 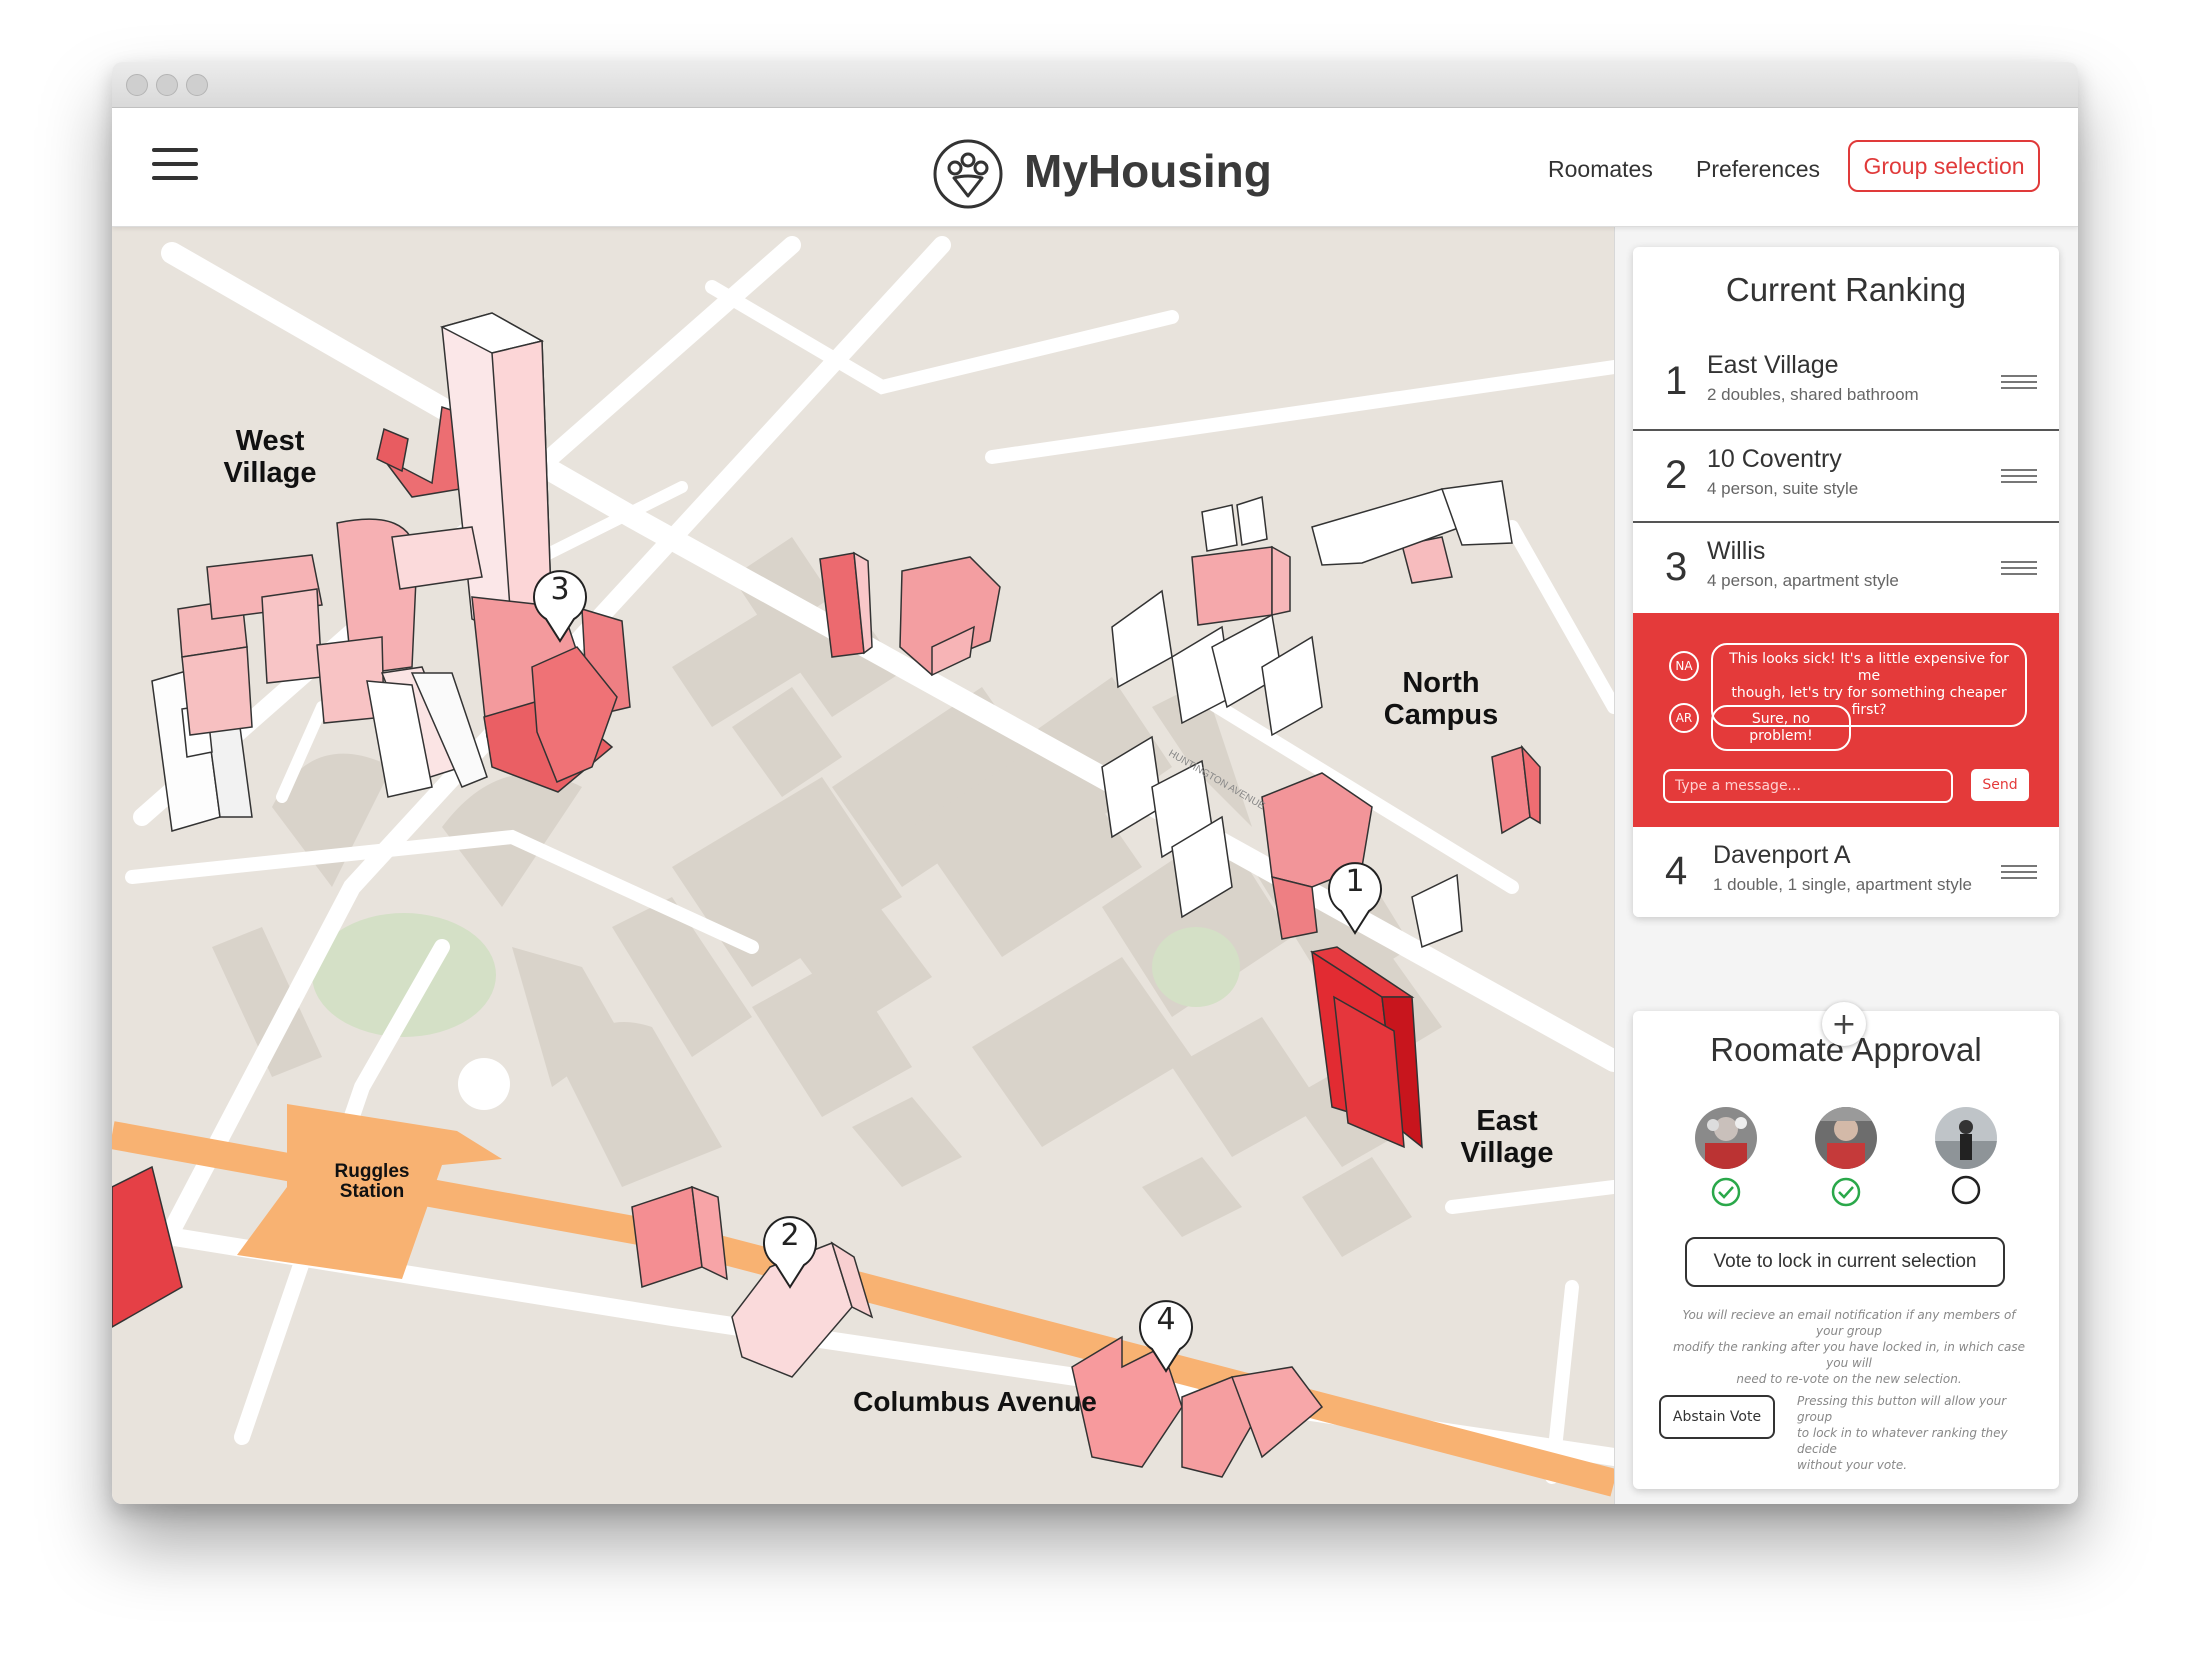 I want to click on rank-name: East Village, so click(x=1773, y=365).